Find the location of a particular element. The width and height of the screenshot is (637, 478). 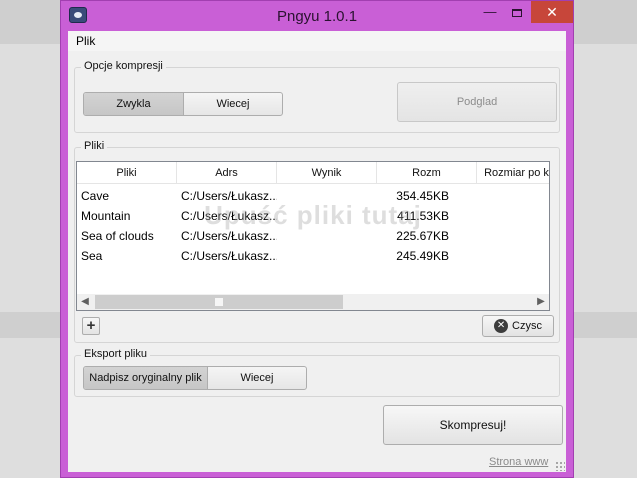

clear-button: ✕ Czysc is located at coordinates (518, 326).